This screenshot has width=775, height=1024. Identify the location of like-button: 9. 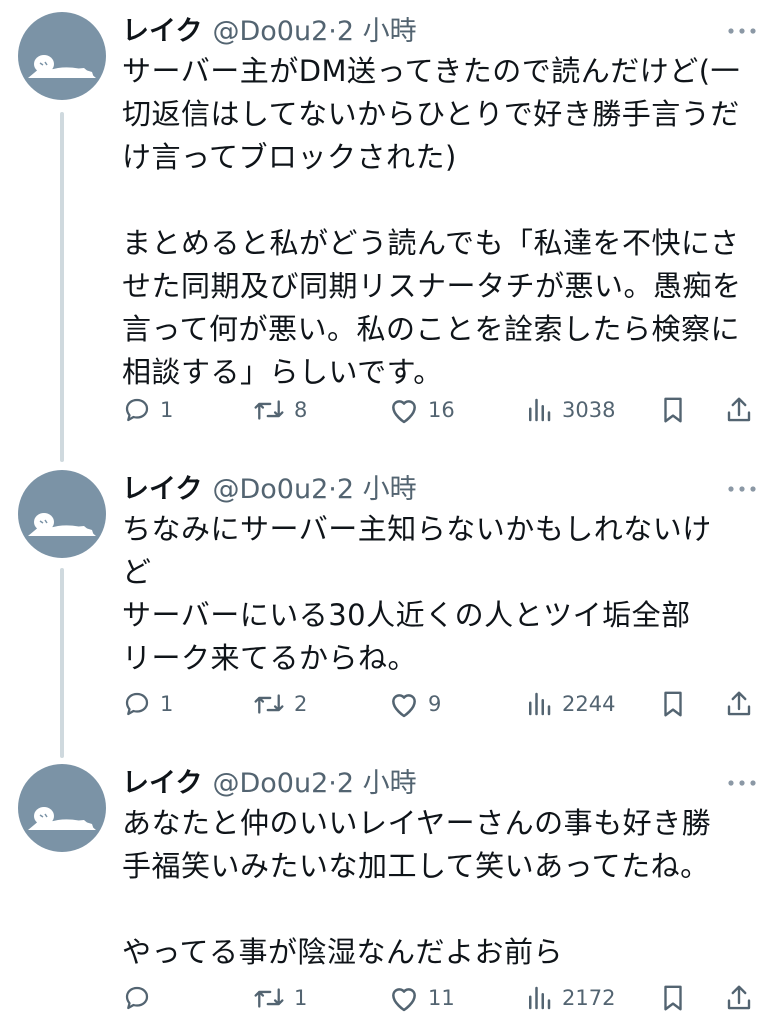
(414, 704).